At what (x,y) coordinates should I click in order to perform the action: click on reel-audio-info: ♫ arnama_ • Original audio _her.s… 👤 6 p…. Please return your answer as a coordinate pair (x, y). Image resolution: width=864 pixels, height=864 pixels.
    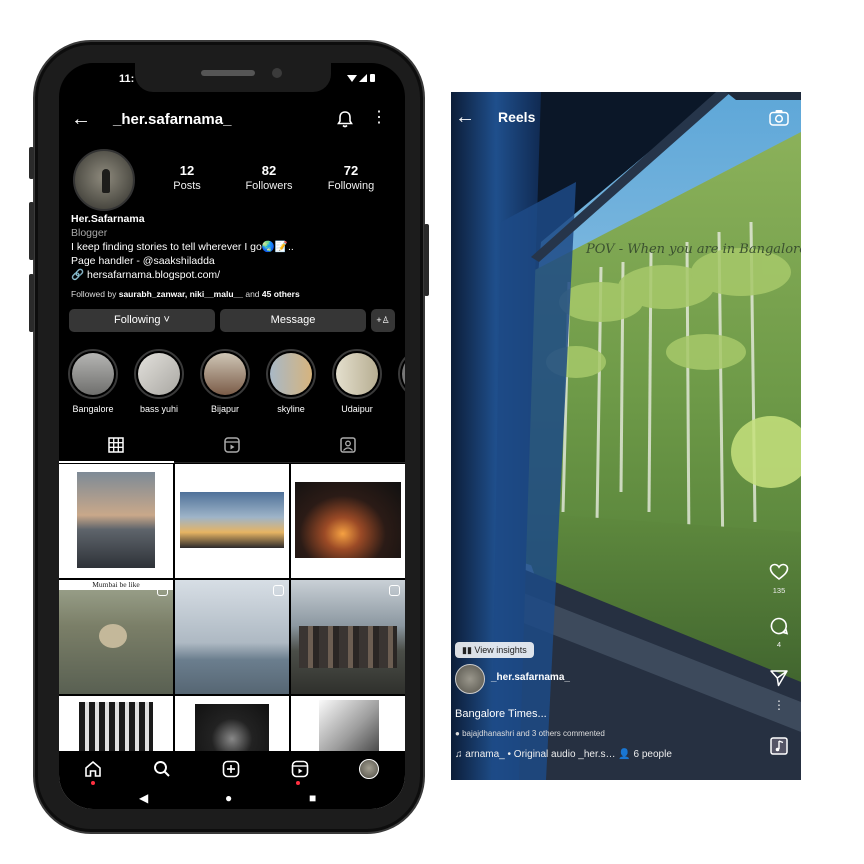
    Looking at the image, I should click on (563, 754).